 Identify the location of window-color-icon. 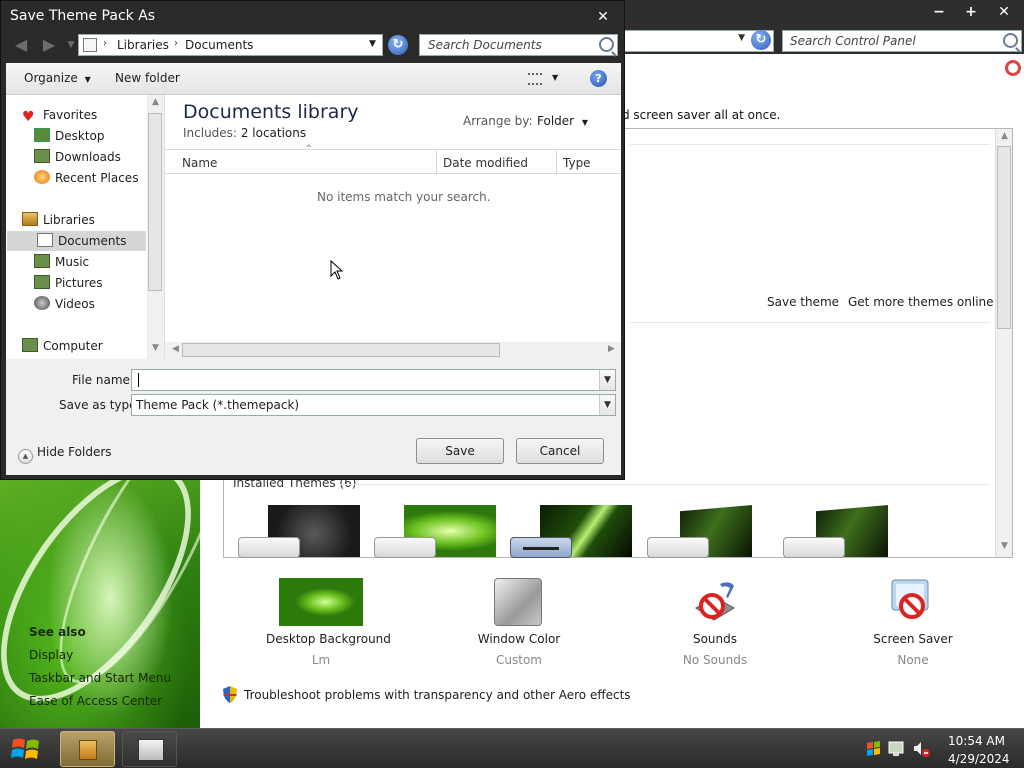
(518, 602).